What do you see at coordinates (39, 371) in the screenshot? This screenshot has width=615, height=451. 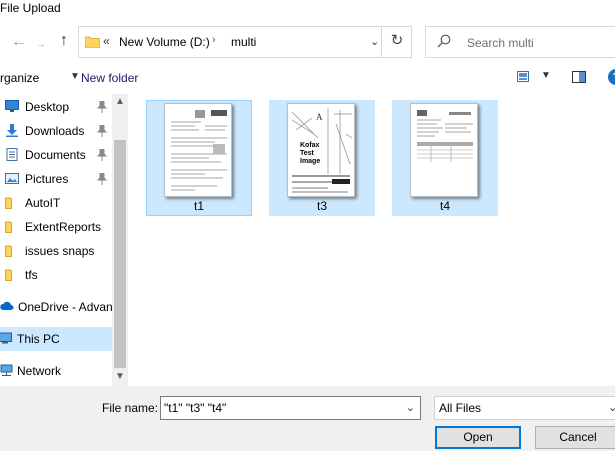 I see `sidebar-item-label: Network` at bounding box center [39, 371].